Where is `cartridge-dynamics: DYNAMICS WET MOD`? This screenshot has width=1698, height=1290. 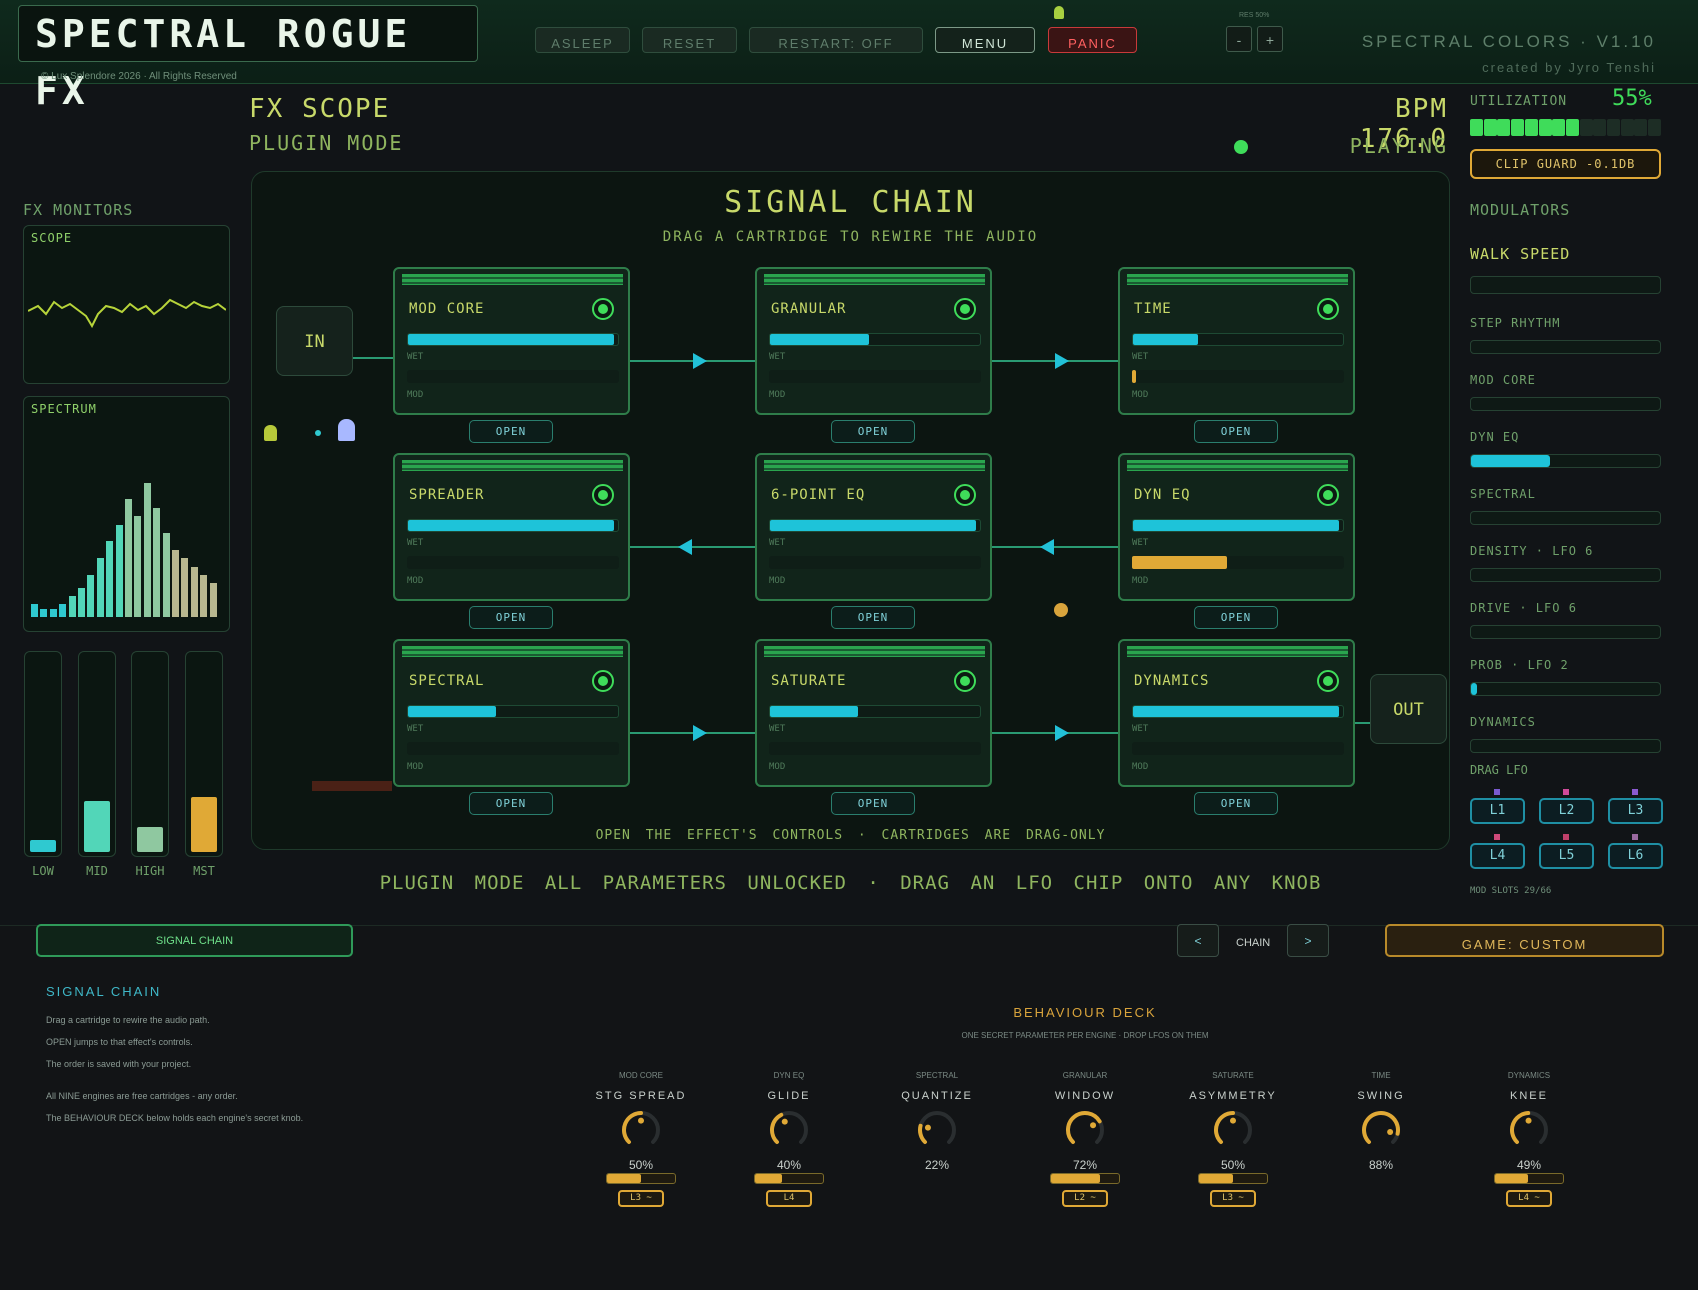
cartridge-dynamics: DYNAMICS WET MOD is located at coordinates (1236, 713).